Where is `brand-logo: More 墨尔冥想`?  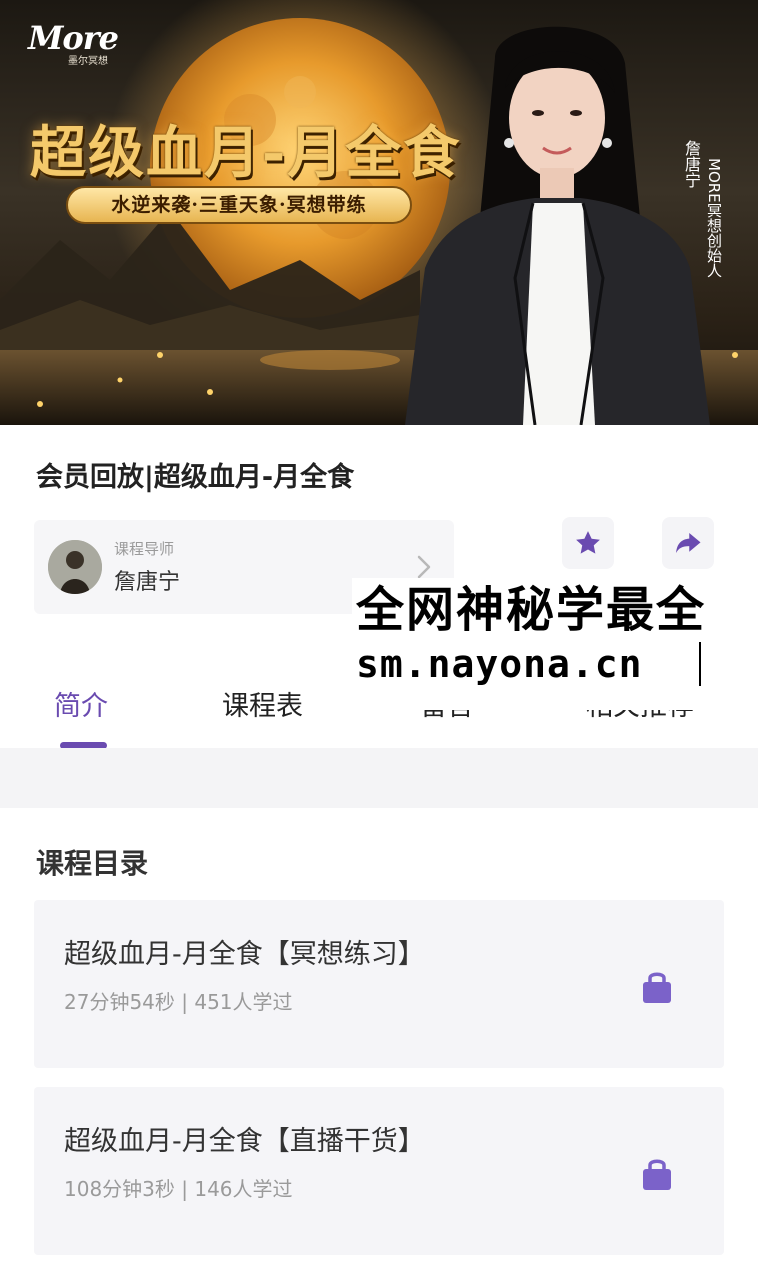
brand-logo: More 墨尔冥想 is located at coordinates (73, 43).